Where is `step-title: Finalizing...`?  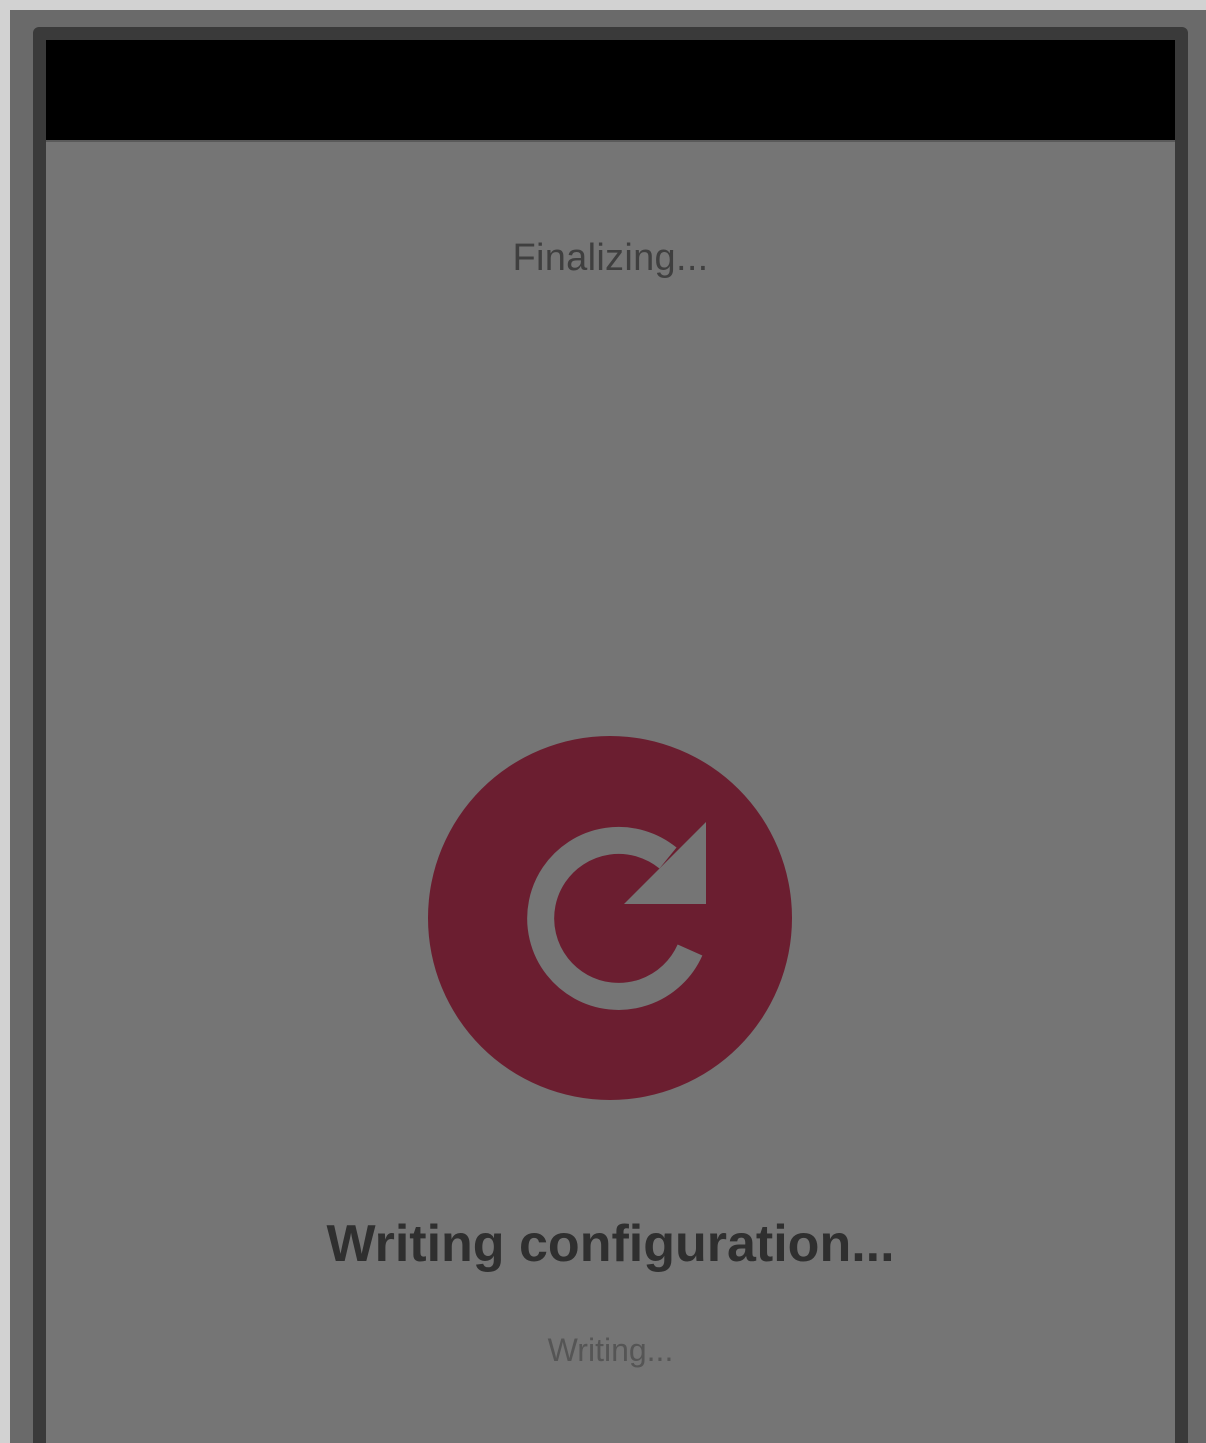
step-title: Finalizing... is located at coordinates (610, 258).